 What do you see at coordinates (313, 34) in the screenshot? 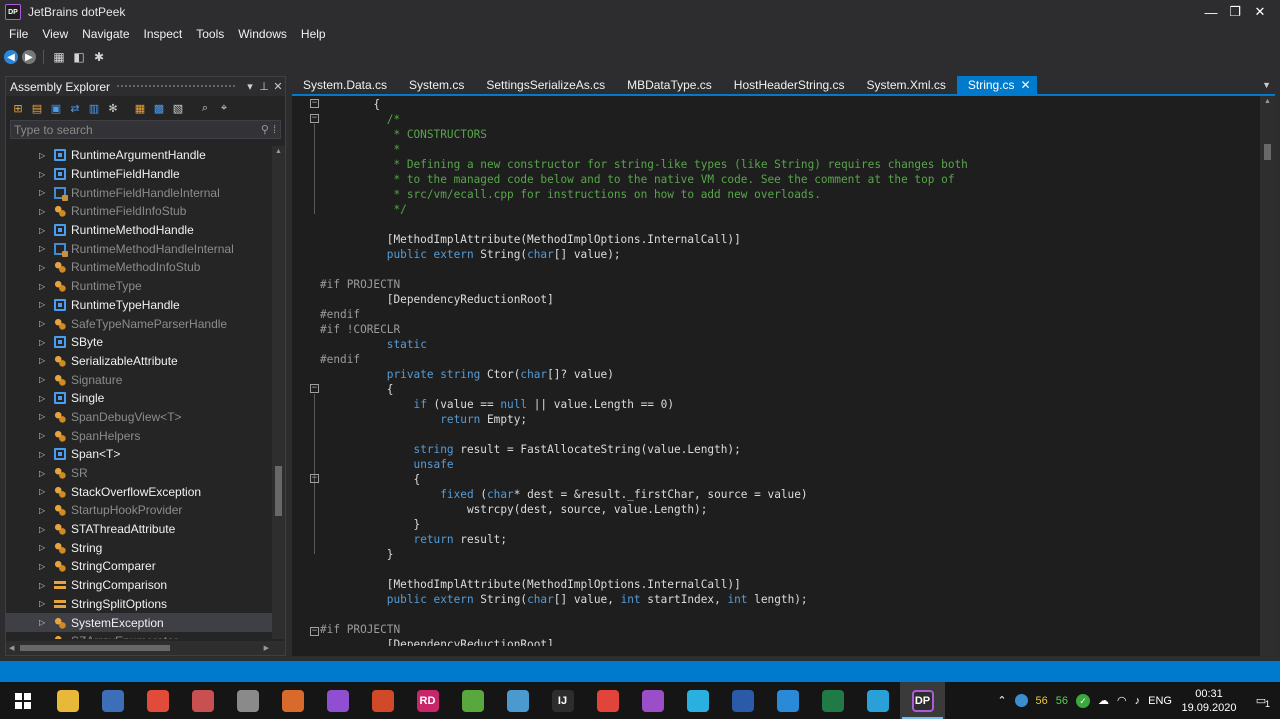
I see `menu-help: Help` at bounding box center [313, 34].